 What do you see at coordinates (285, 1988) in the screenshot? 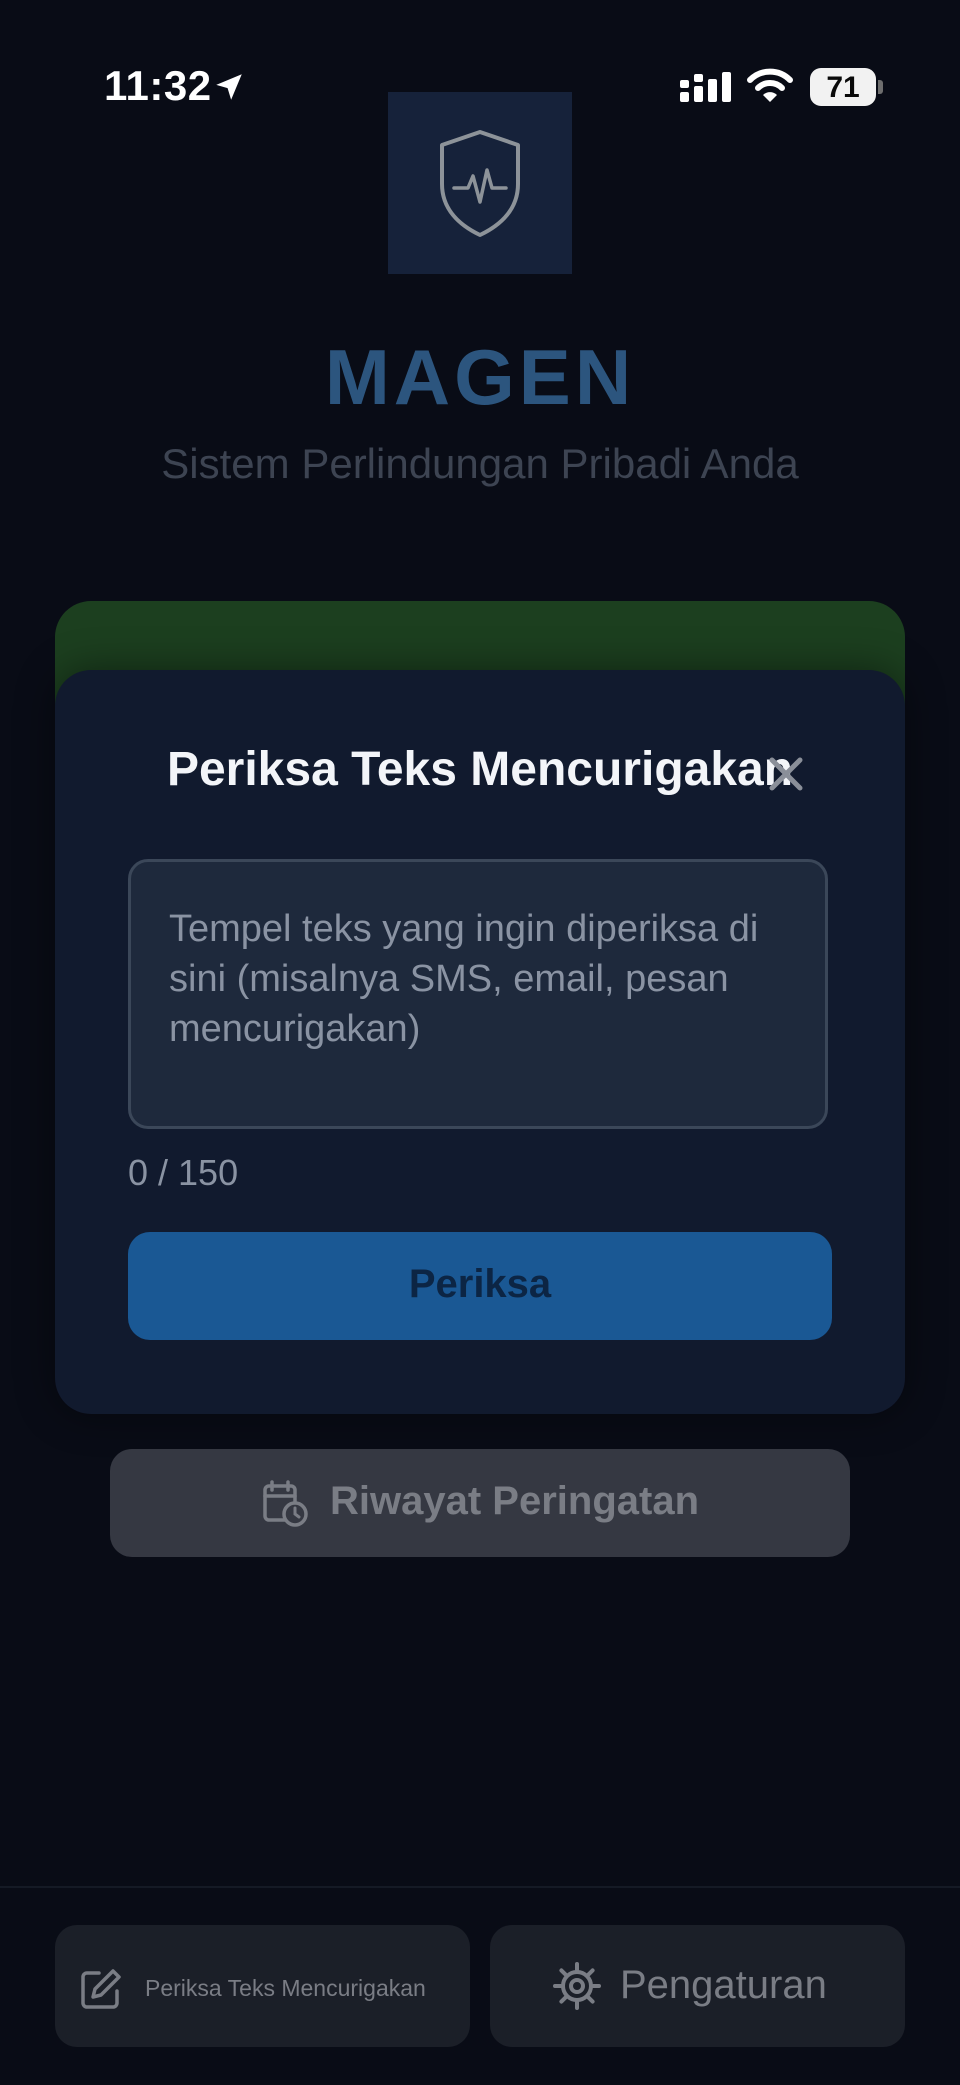
I see `check-text-tab-label: Periksa Teks Mencurigakan` at bounding box center [285, 1988].